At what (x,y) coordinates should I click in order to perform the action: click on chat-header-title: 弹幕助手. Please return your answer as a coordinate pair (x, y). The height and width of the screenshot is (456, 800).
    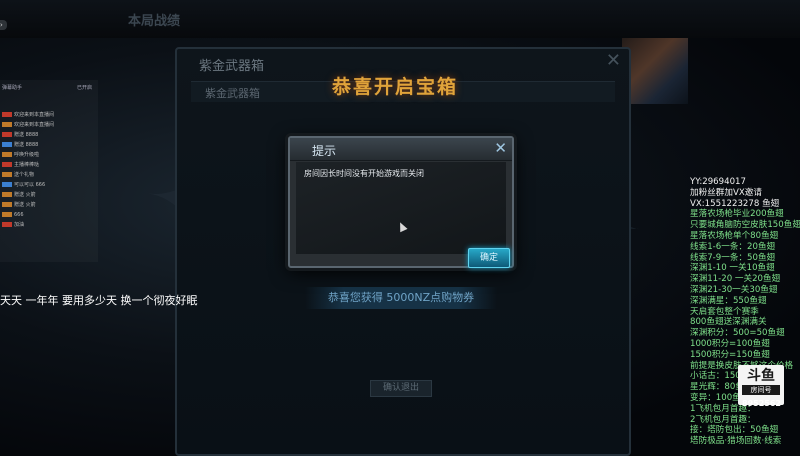
    Looking at the image, I should click on (12, 88).